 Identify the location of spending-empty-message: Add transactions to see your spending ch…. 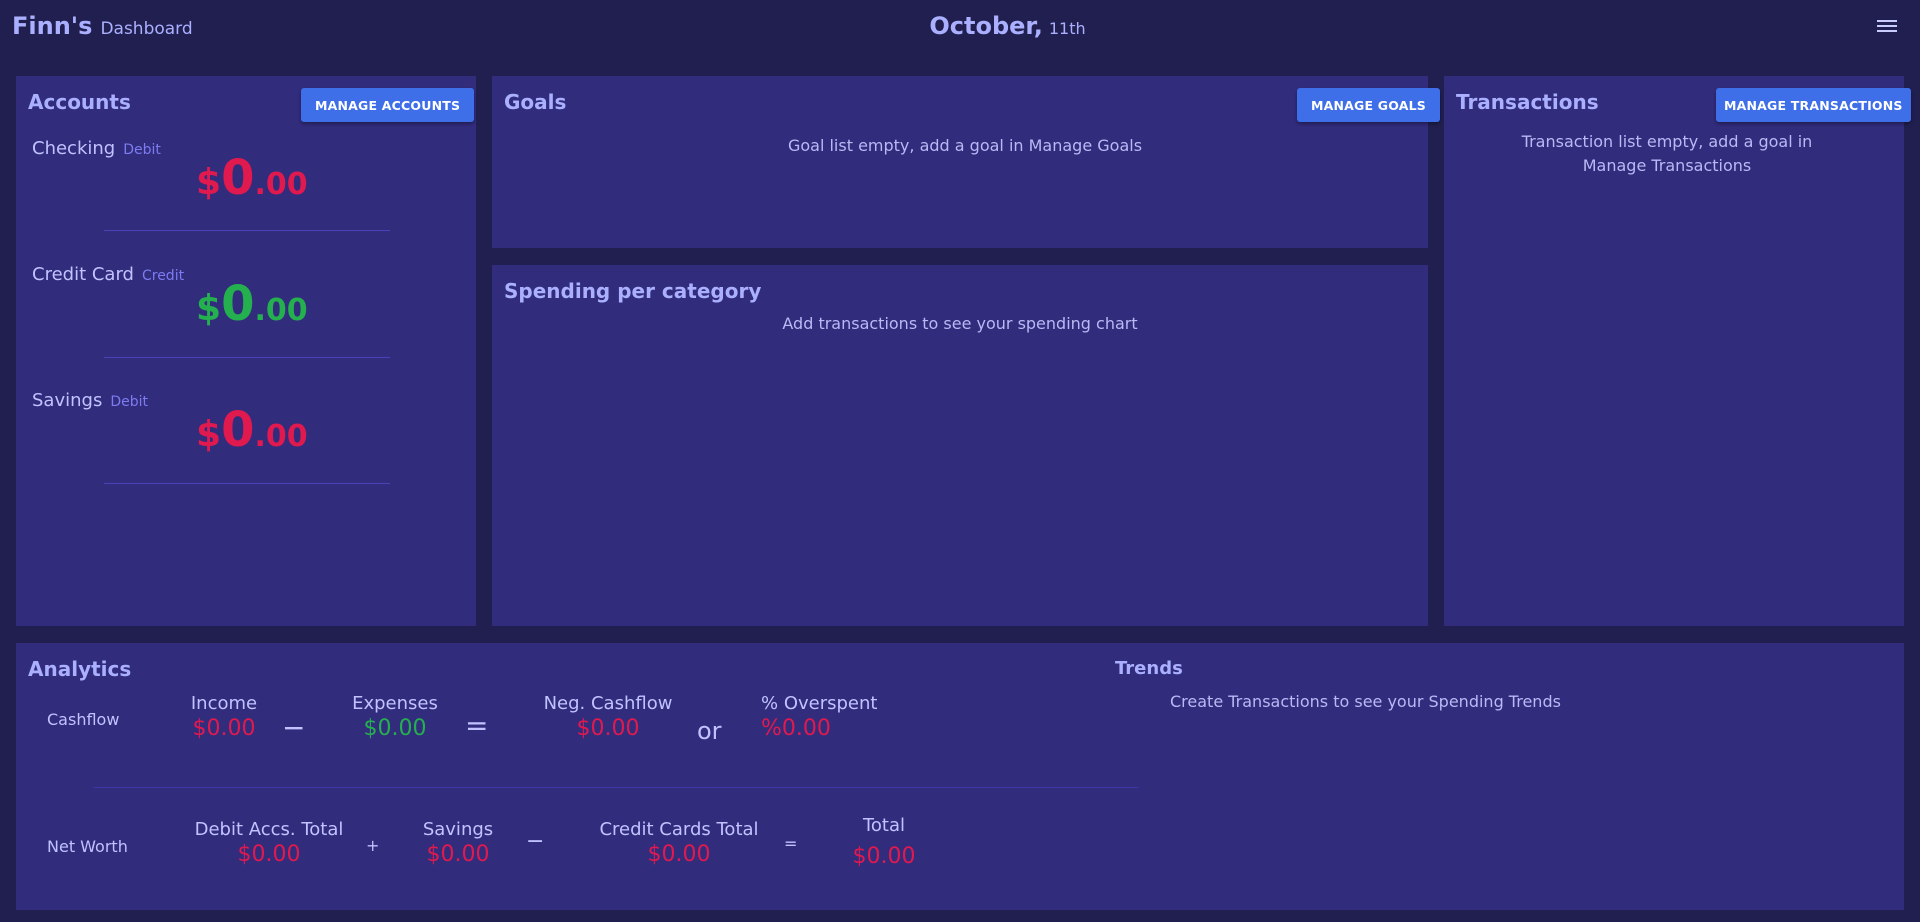
(960, 323).